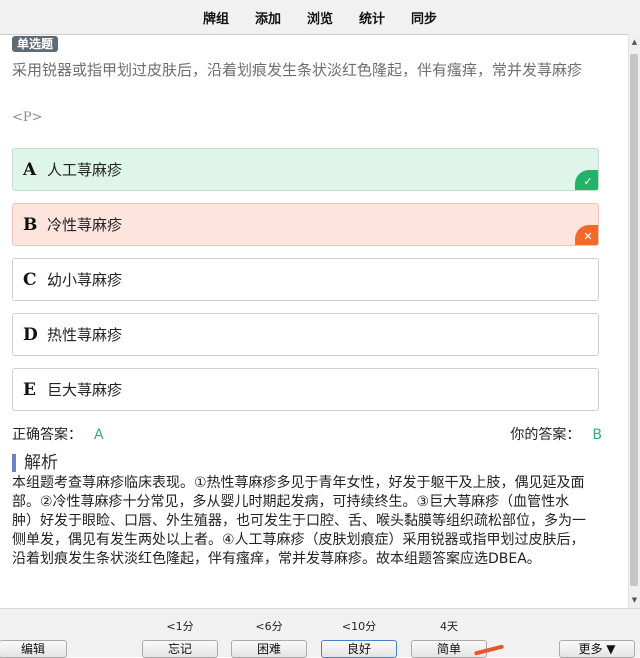 Image resolution: width=640 pixels, height=658 pixels. I want to click on scroll-down-icon: ▼, so click(634, 600).